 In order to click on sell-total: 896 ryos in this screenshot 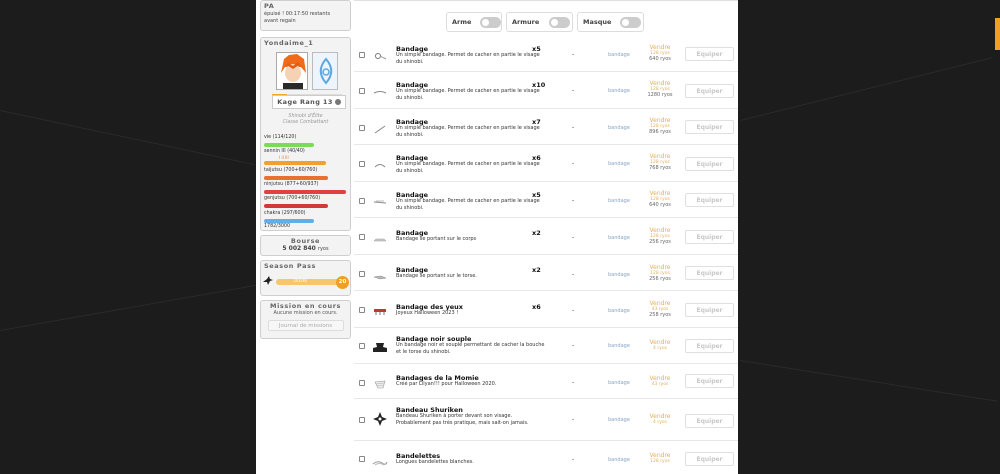, I will do `click(660, 132)`.